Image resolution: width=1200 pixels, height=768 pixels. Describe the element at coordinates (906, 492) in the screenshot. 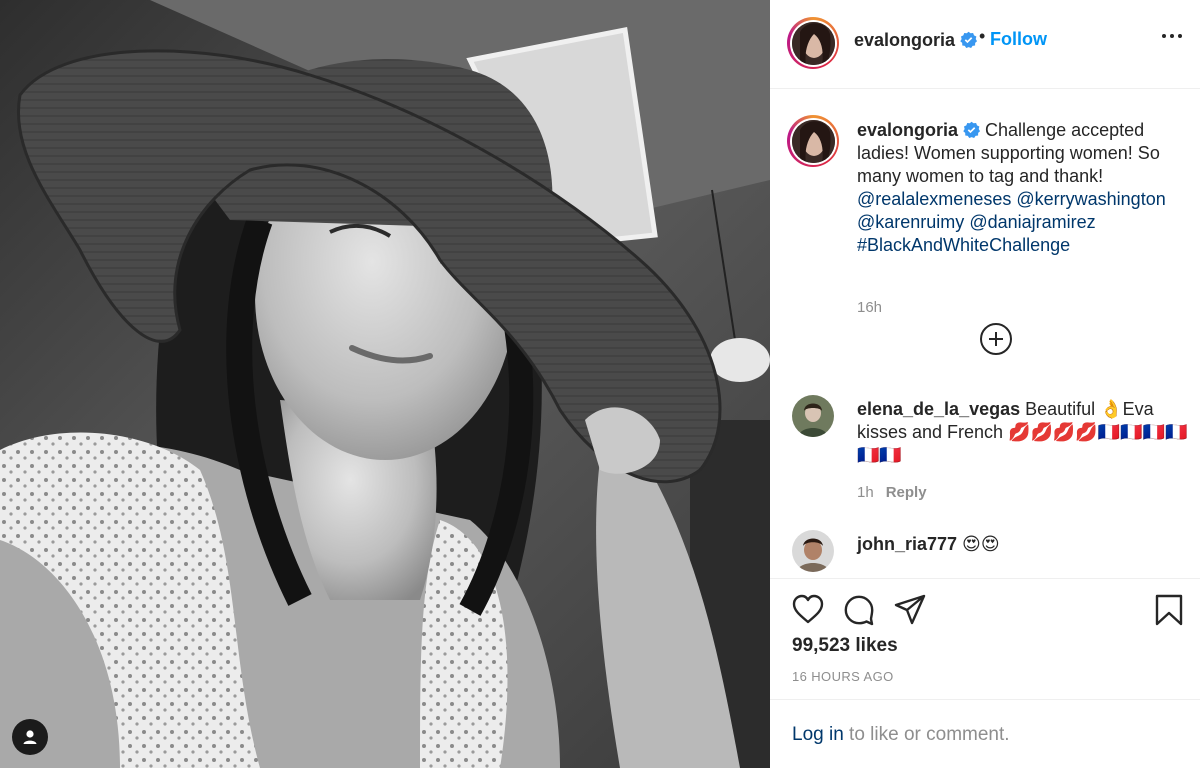

I see `reply-button: Reply` at that location.